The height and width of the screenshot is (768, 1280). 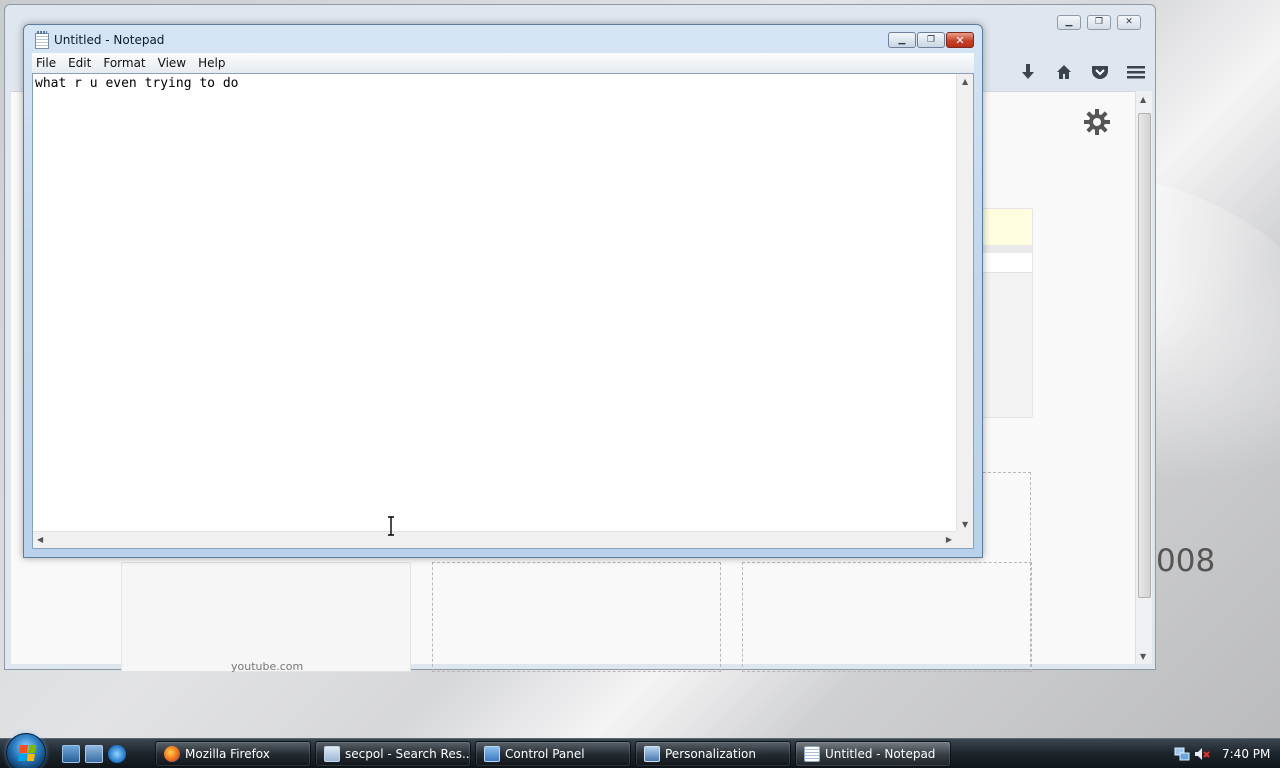 What do you see at coordinates (964, 539) in the screenshot?
I see `resize-grip` at bounding box center [964, 539].